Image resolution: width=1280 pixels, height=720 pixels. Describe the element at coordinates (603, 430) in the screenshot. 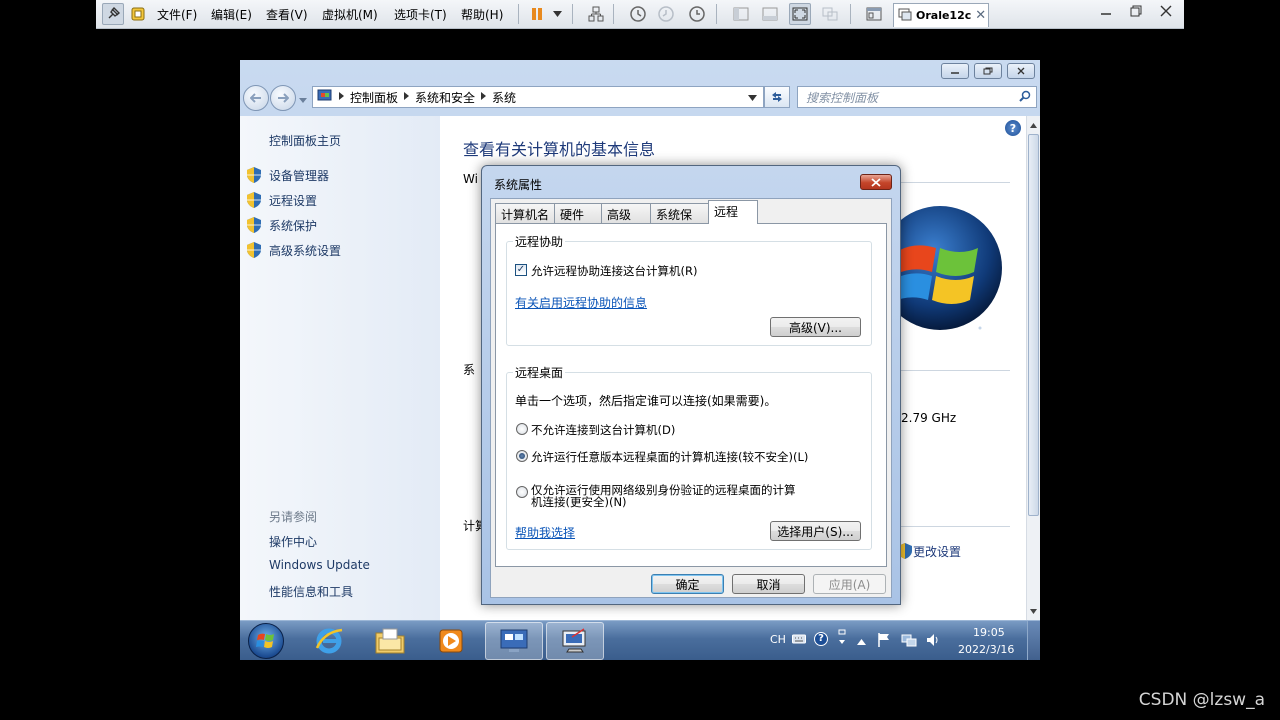

I see `radio-no-connections-label: 不允许连接到这台计算机(D)` at that location.